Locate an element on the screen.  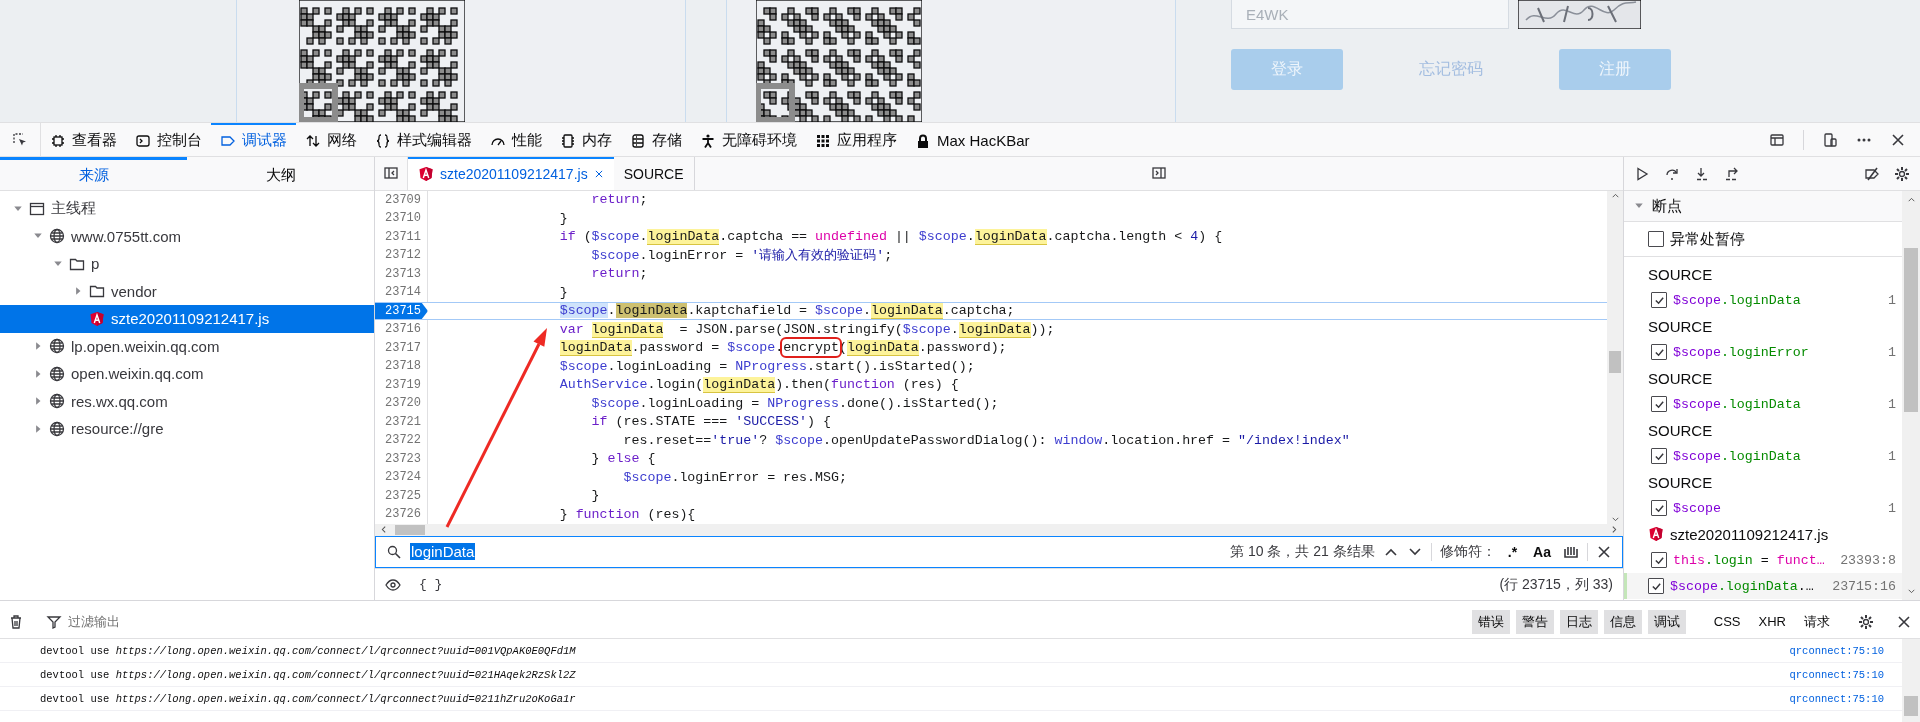
devtools-tab: 应用程序 is located at coordinates (856, 139).